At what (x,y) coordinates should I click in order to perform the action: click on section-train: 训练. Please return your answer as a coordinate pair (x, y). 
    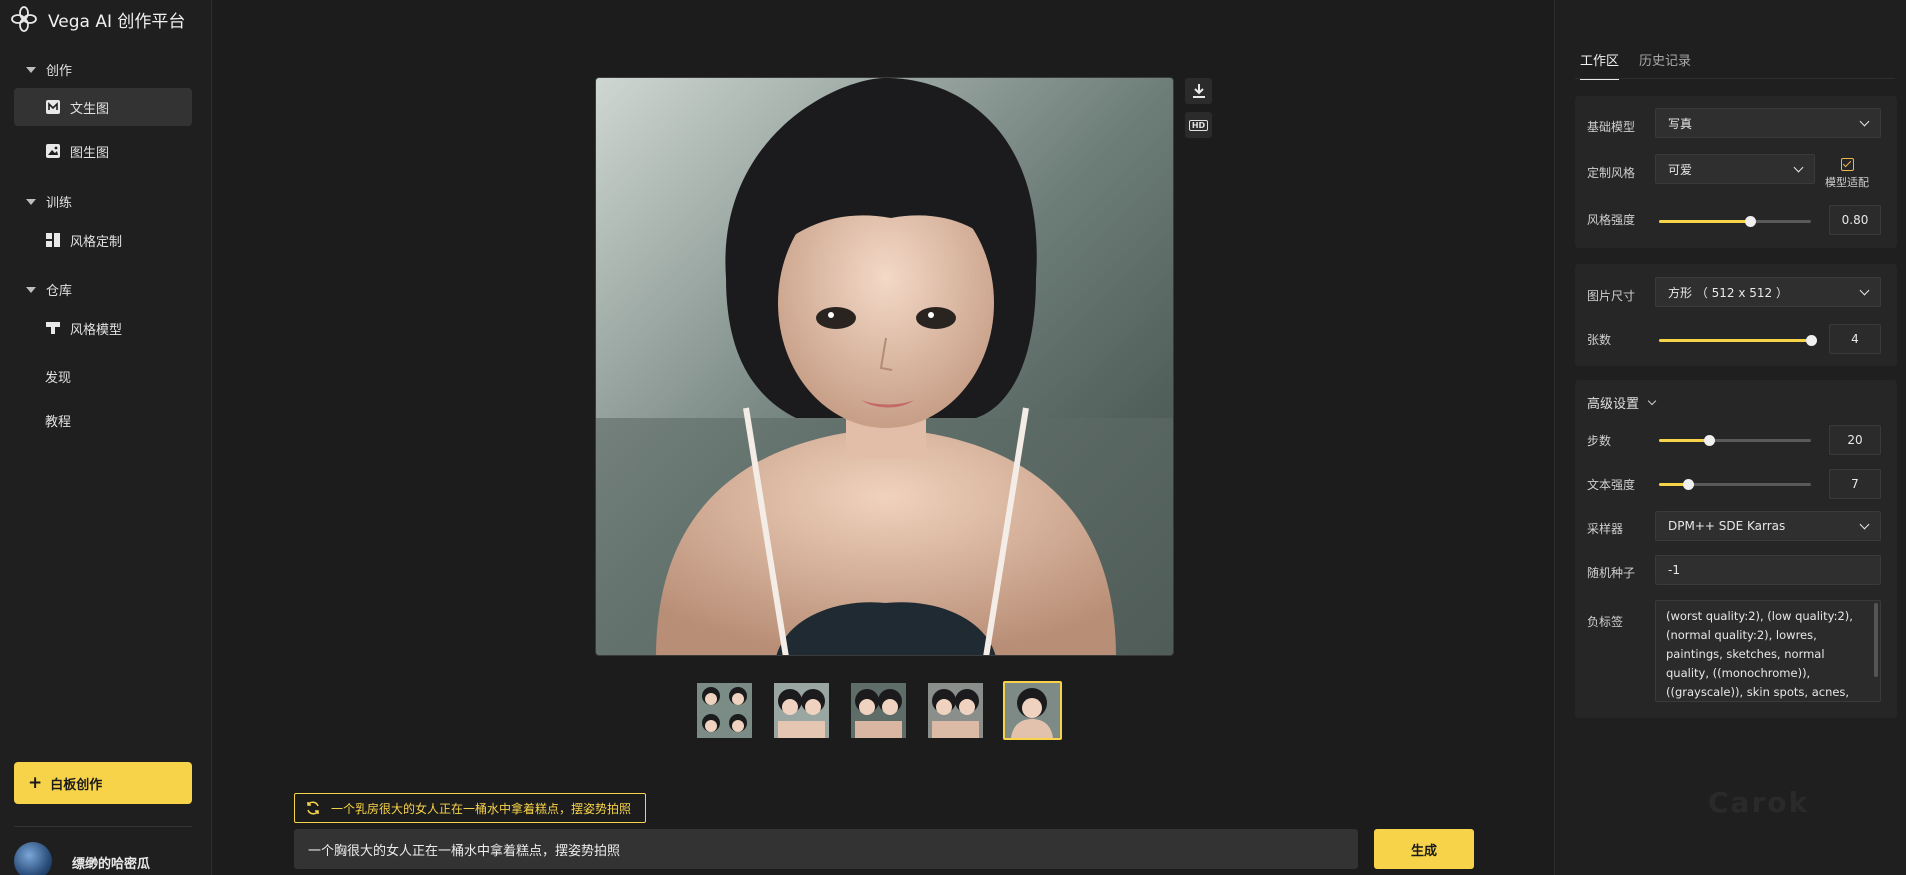
    Looking at the image, I should click on (49, 201).